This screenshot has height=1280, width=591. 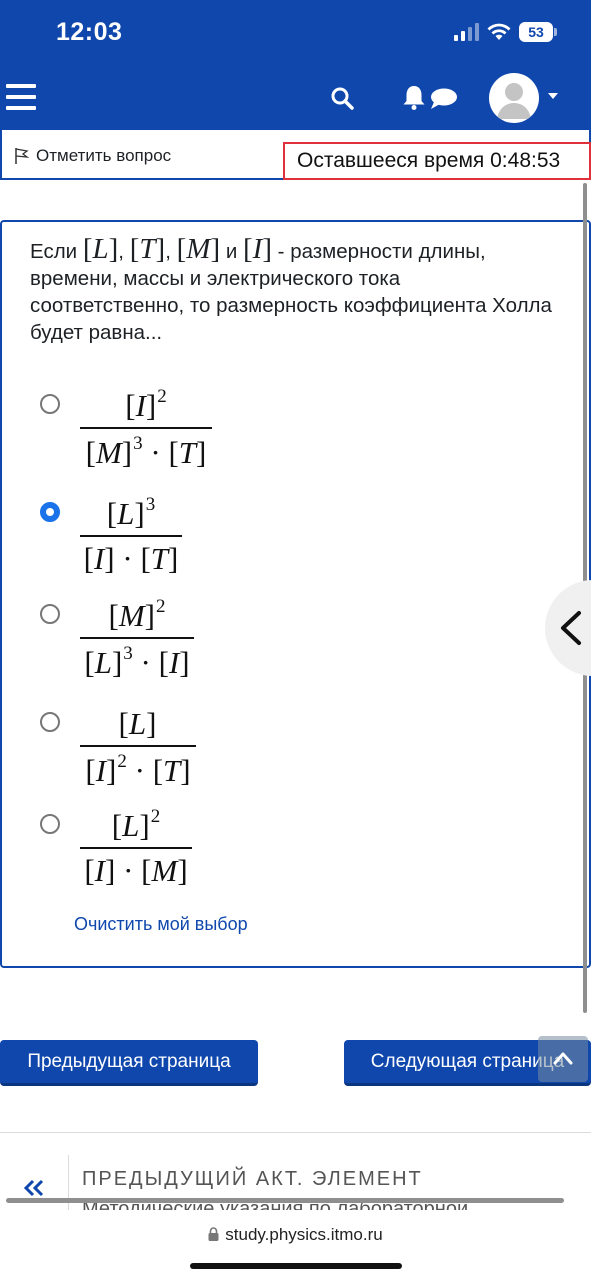 I want to click on status-time: 12:03, so click(x=89, y=32).